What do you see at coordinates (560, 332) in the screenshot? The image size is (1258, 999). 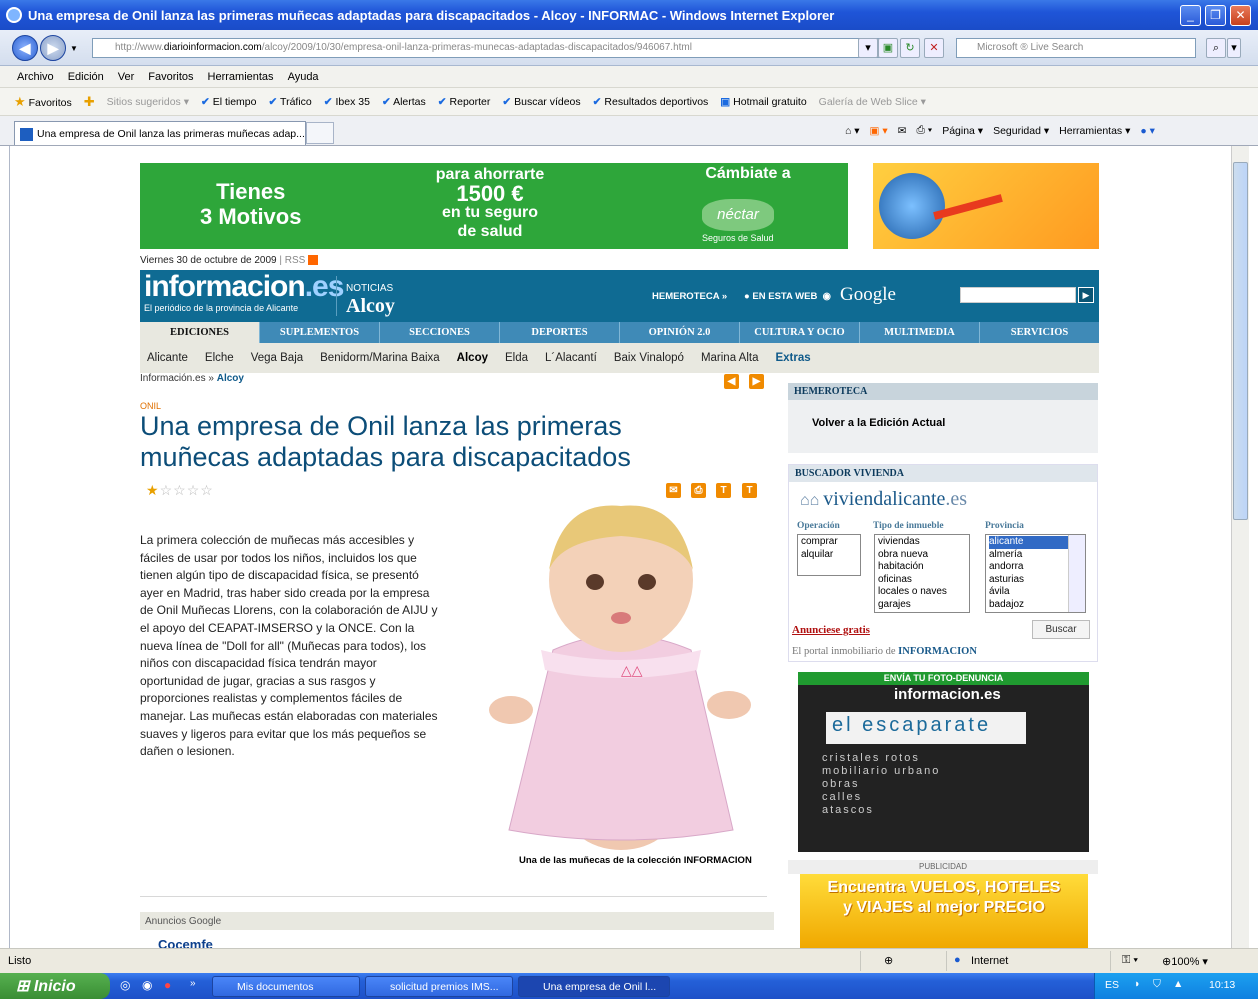 I see `section-deportes: DEPORTES` at bounding box center [560, 332].